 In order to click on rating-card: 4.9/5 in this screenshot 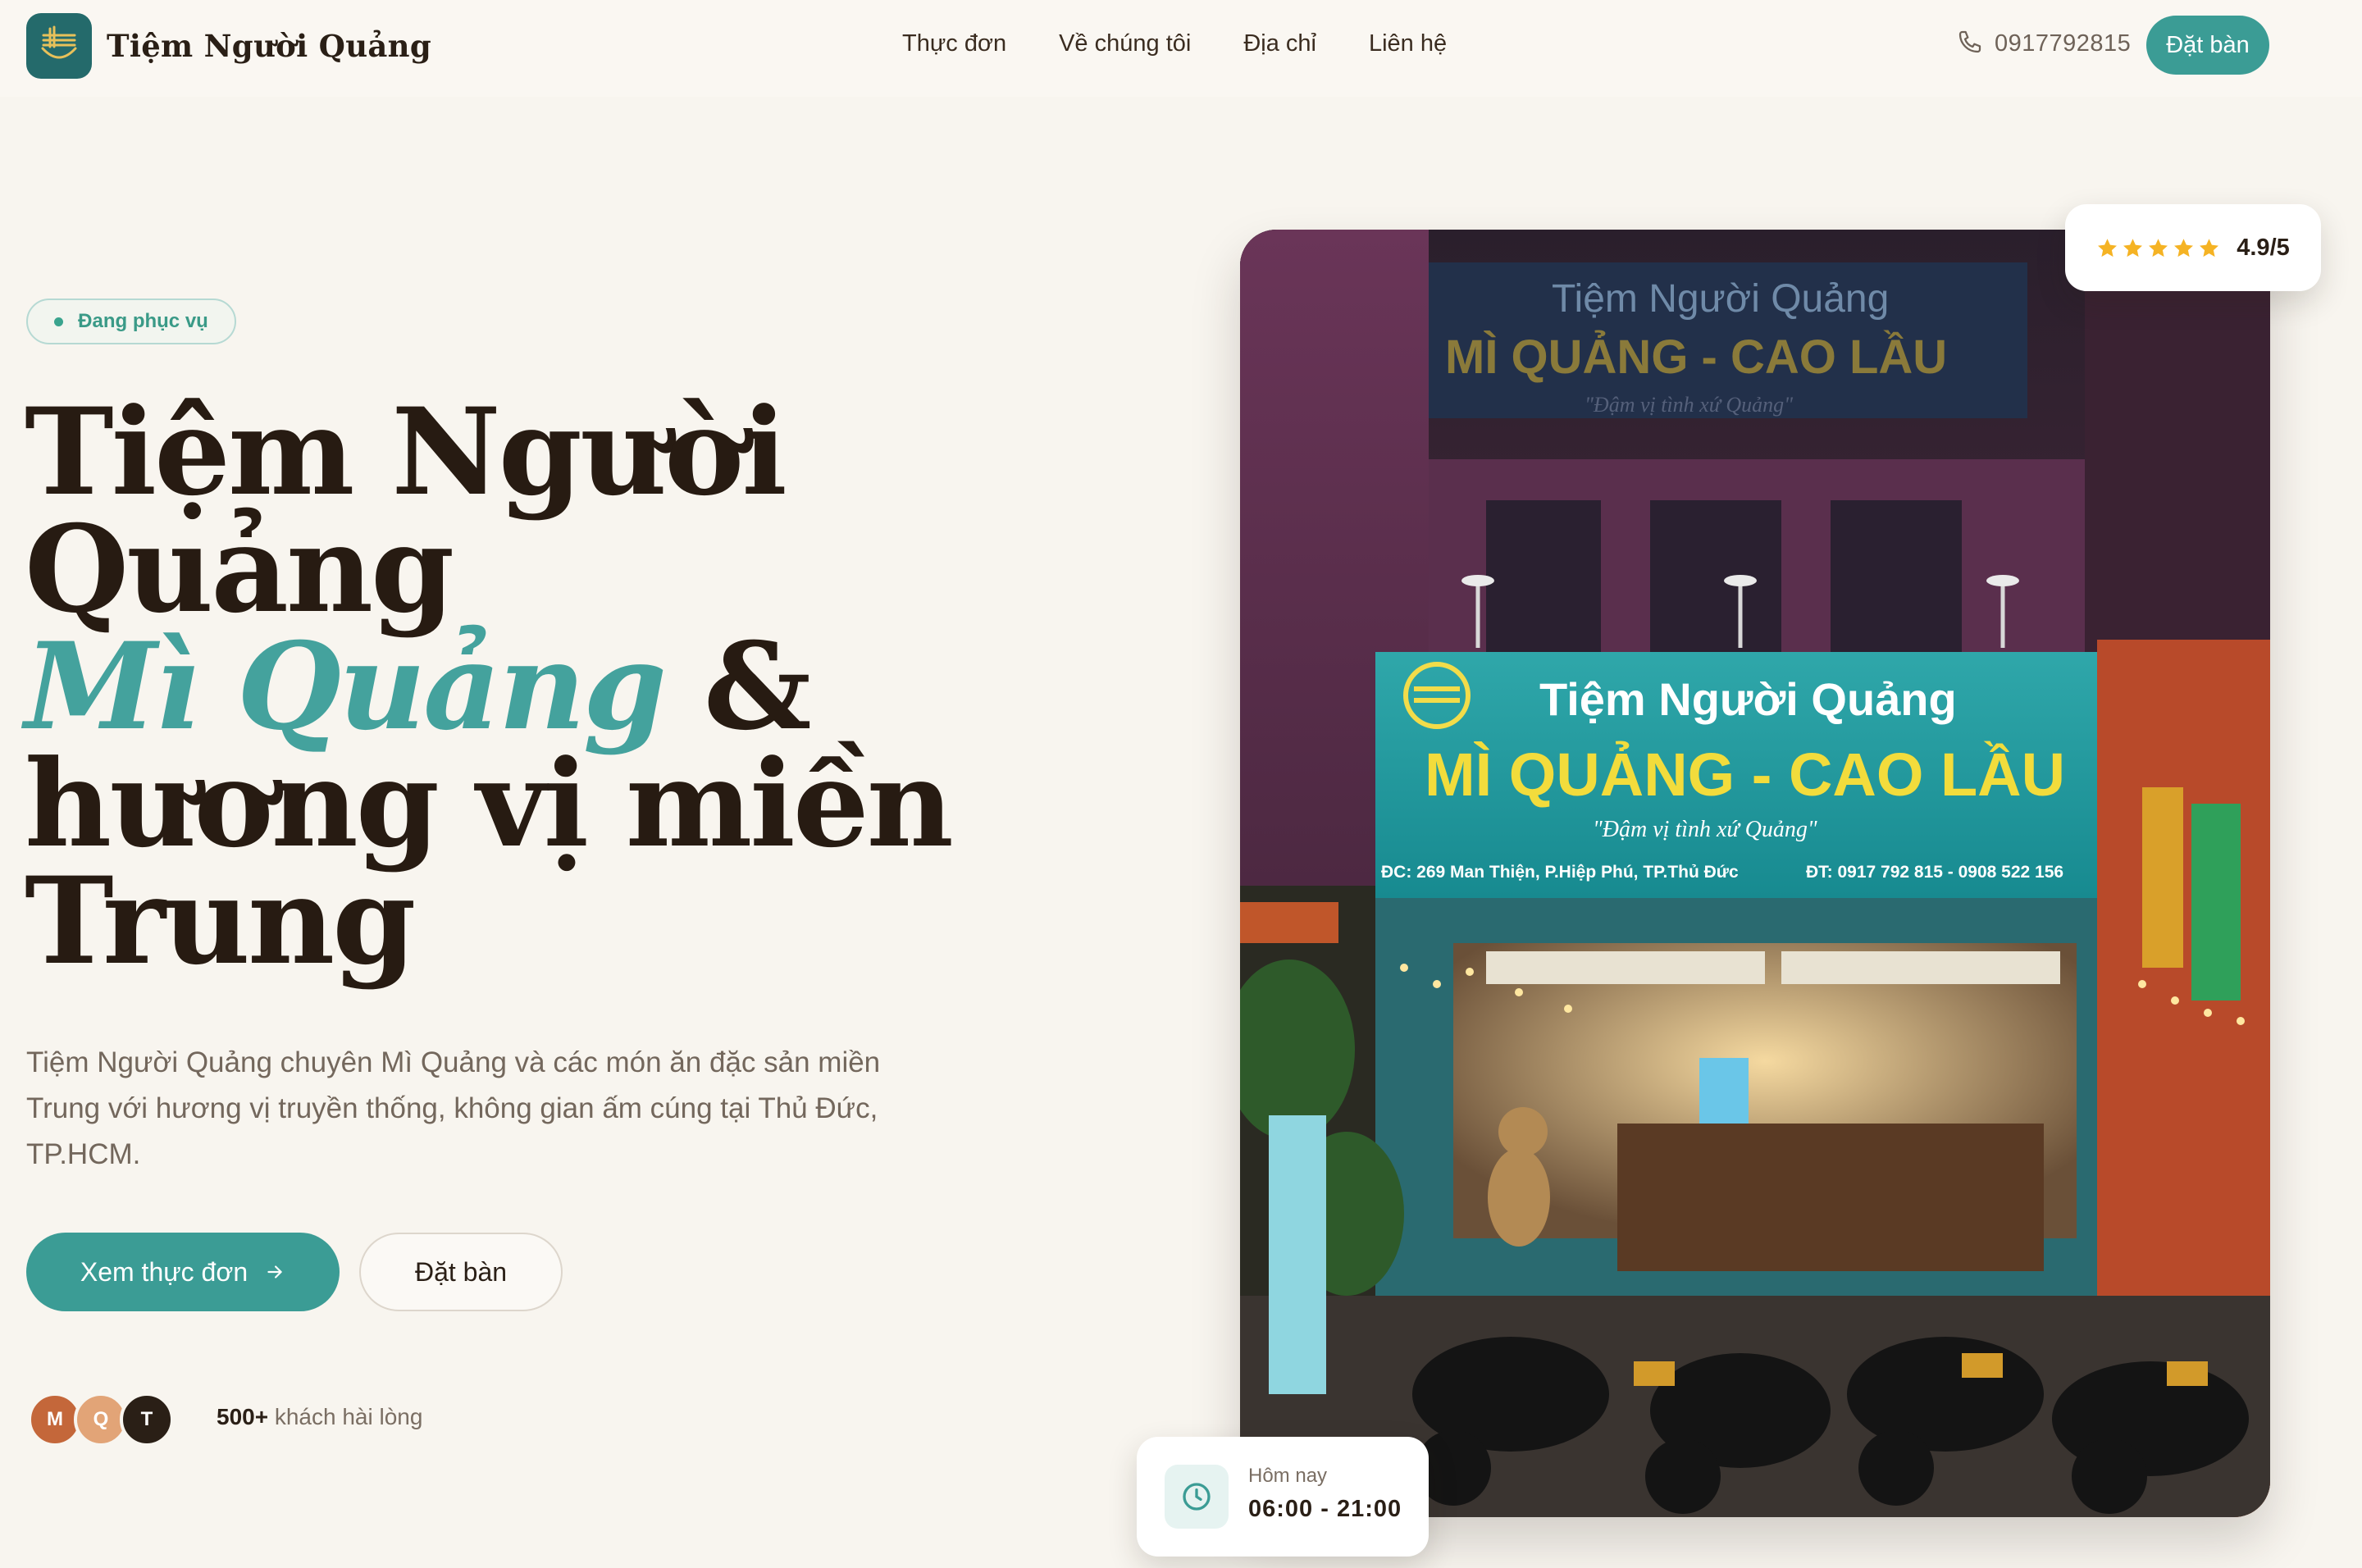, I will do `click(2193, 248)`.